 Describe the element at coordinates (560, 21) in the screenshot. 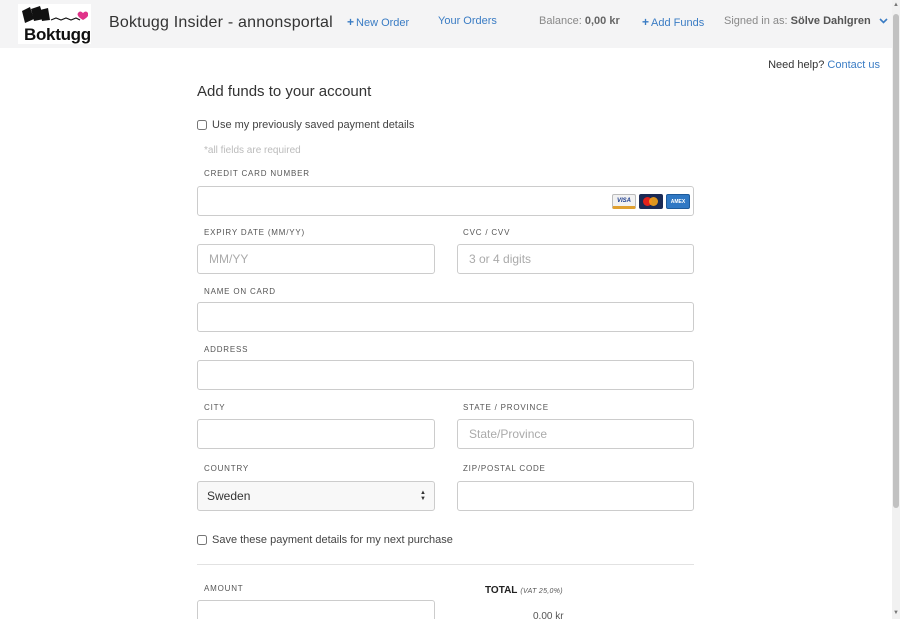

I see `balance-label: Balance:` at that location.